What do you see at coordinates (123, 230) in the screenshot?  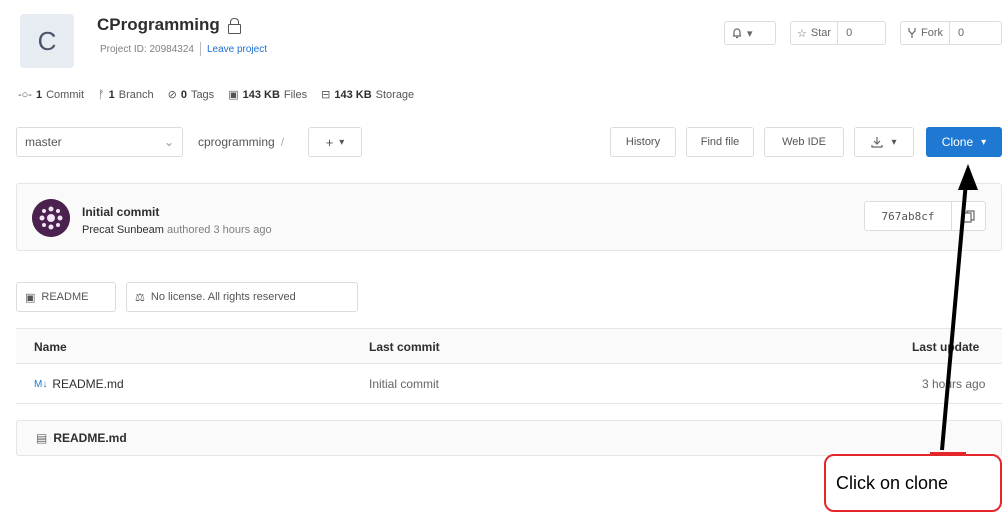 I see `commit-author: Precat Sunbeam` at bounding box center [123, 230].